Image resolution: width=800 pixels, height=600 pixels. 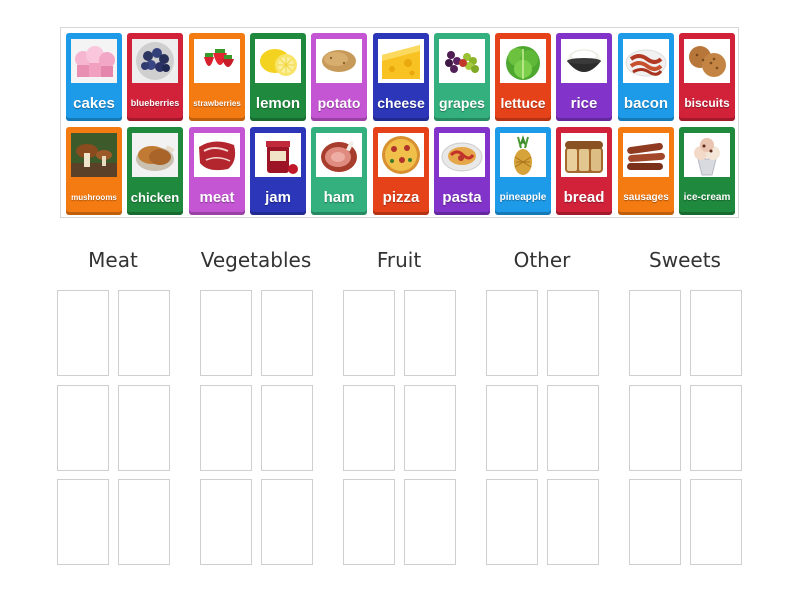 I want to click on card-label: lemon, so click(x=278, y=103).